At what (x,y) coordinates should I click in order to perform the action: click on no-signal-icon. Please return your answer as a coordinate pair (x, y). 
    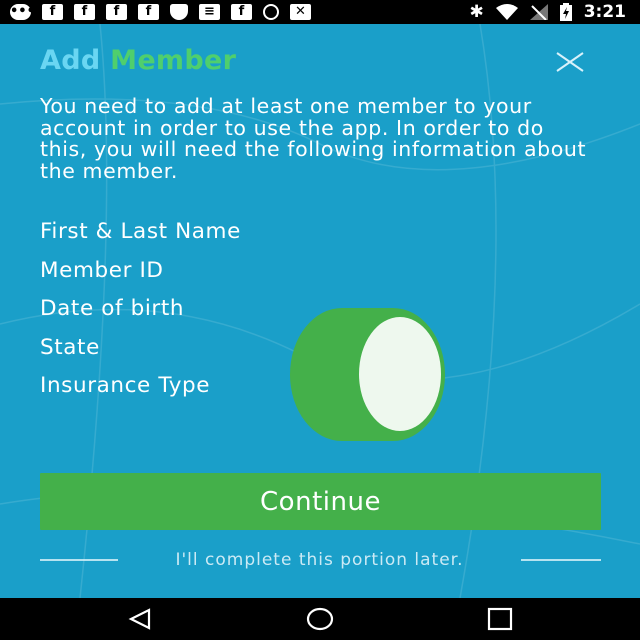
    Looking at the image, I should click on (538, 12).